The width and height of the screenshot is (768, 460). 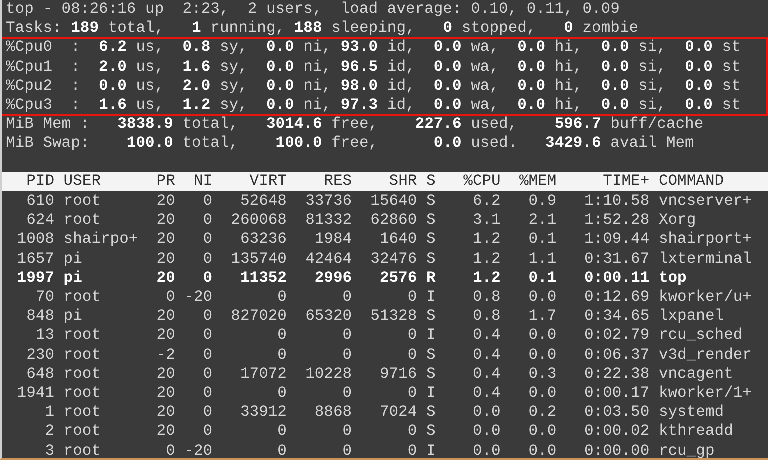 What do you see at coordinates (398, 412) in the screenshot?
I see `table-cell-text: 7024` at bounding box center [398, 412].